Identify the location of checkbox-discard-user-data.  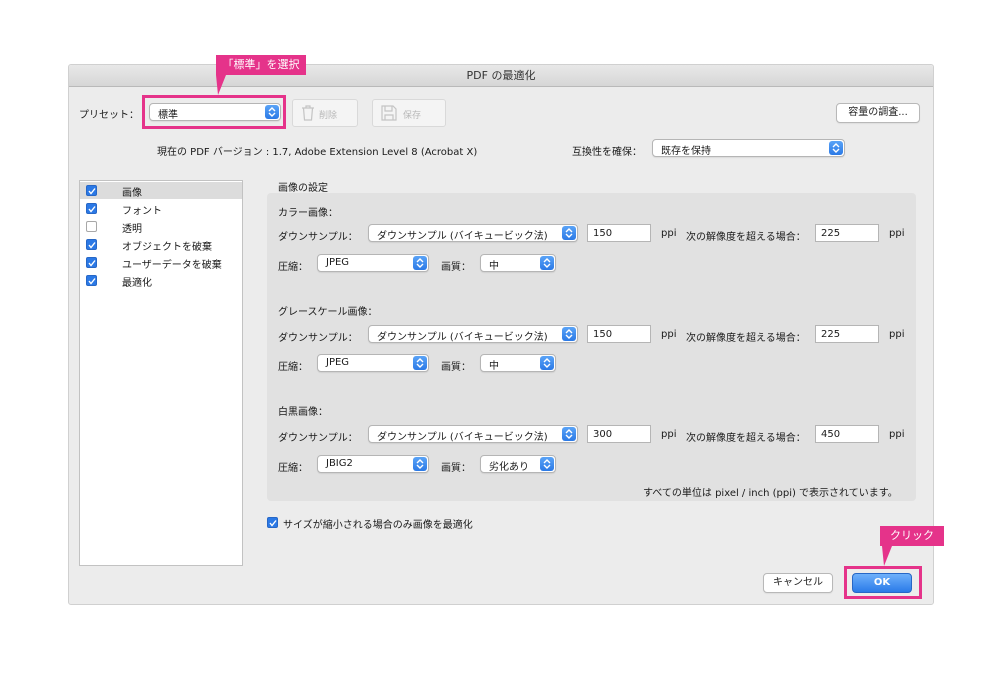
(91, 262).